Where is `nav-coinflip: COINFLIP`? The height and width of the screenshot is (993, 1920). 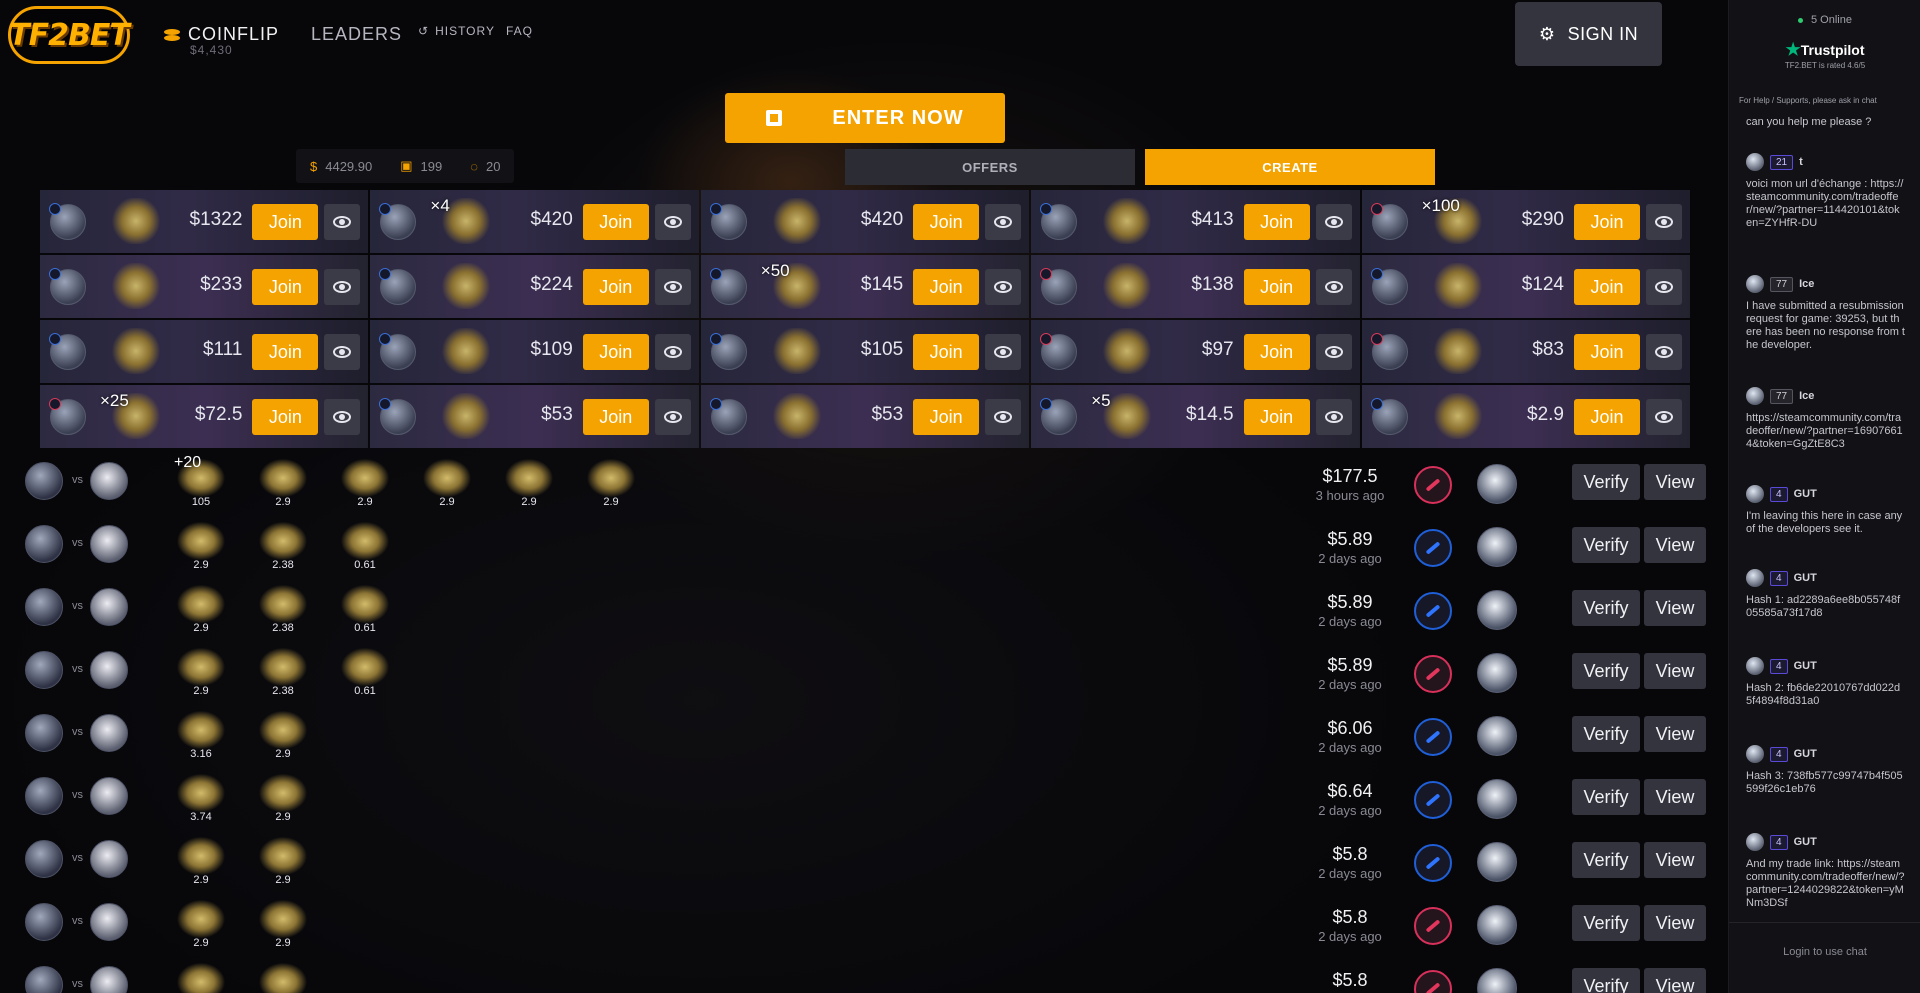
nav-coinflip: COINFLIP is located at coordinates (221, 34).